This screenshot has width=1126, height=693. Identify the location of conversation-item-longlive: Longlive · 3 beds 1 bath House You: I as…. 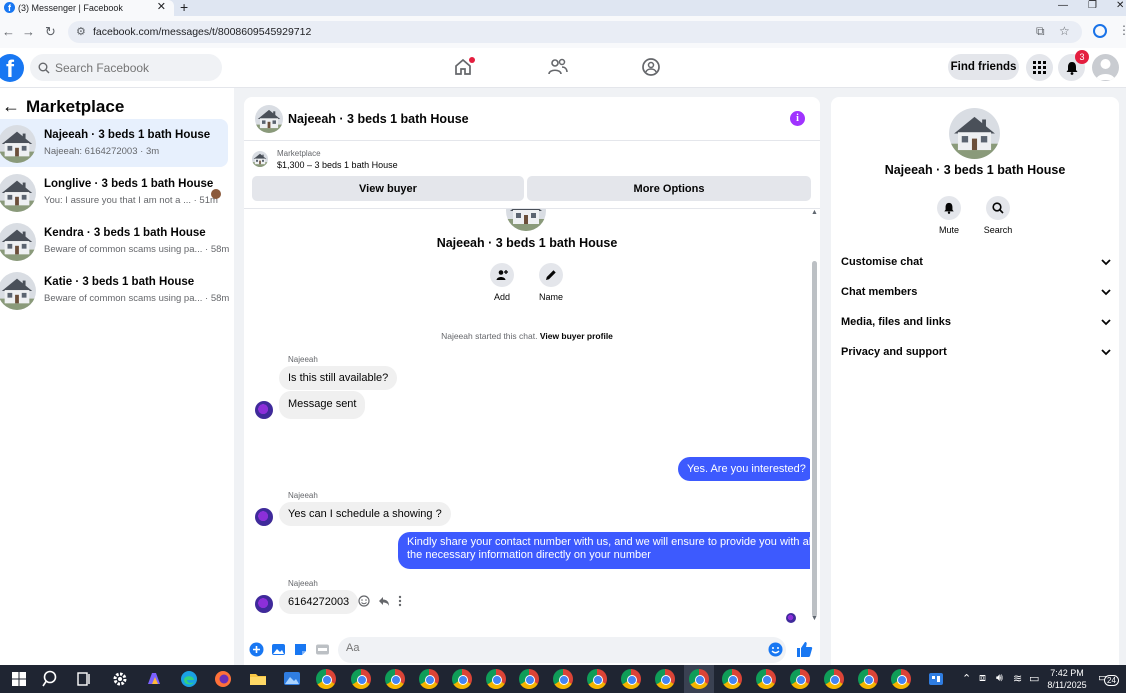
(114, 192).